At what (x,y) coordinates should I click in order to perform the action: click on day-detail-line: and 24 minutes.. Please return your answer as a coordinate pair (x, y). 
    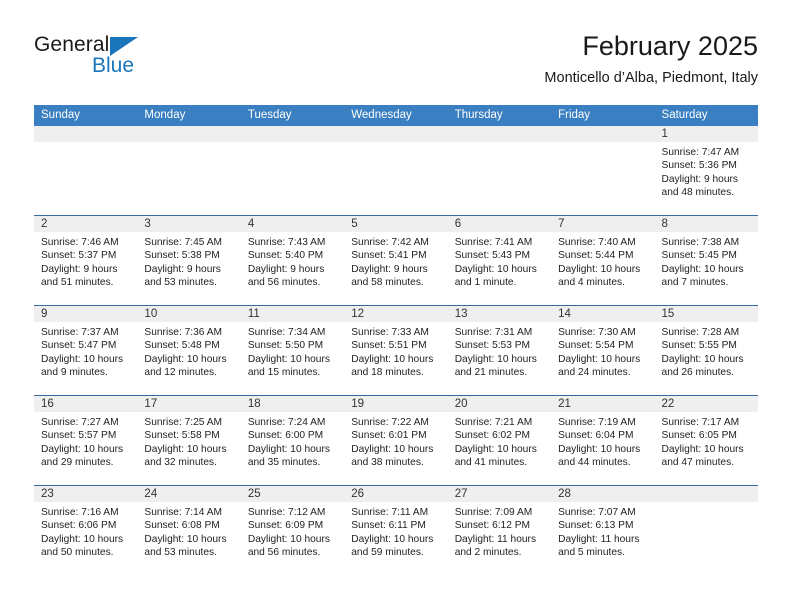
    Looking at the image, I should click on (594, 373).